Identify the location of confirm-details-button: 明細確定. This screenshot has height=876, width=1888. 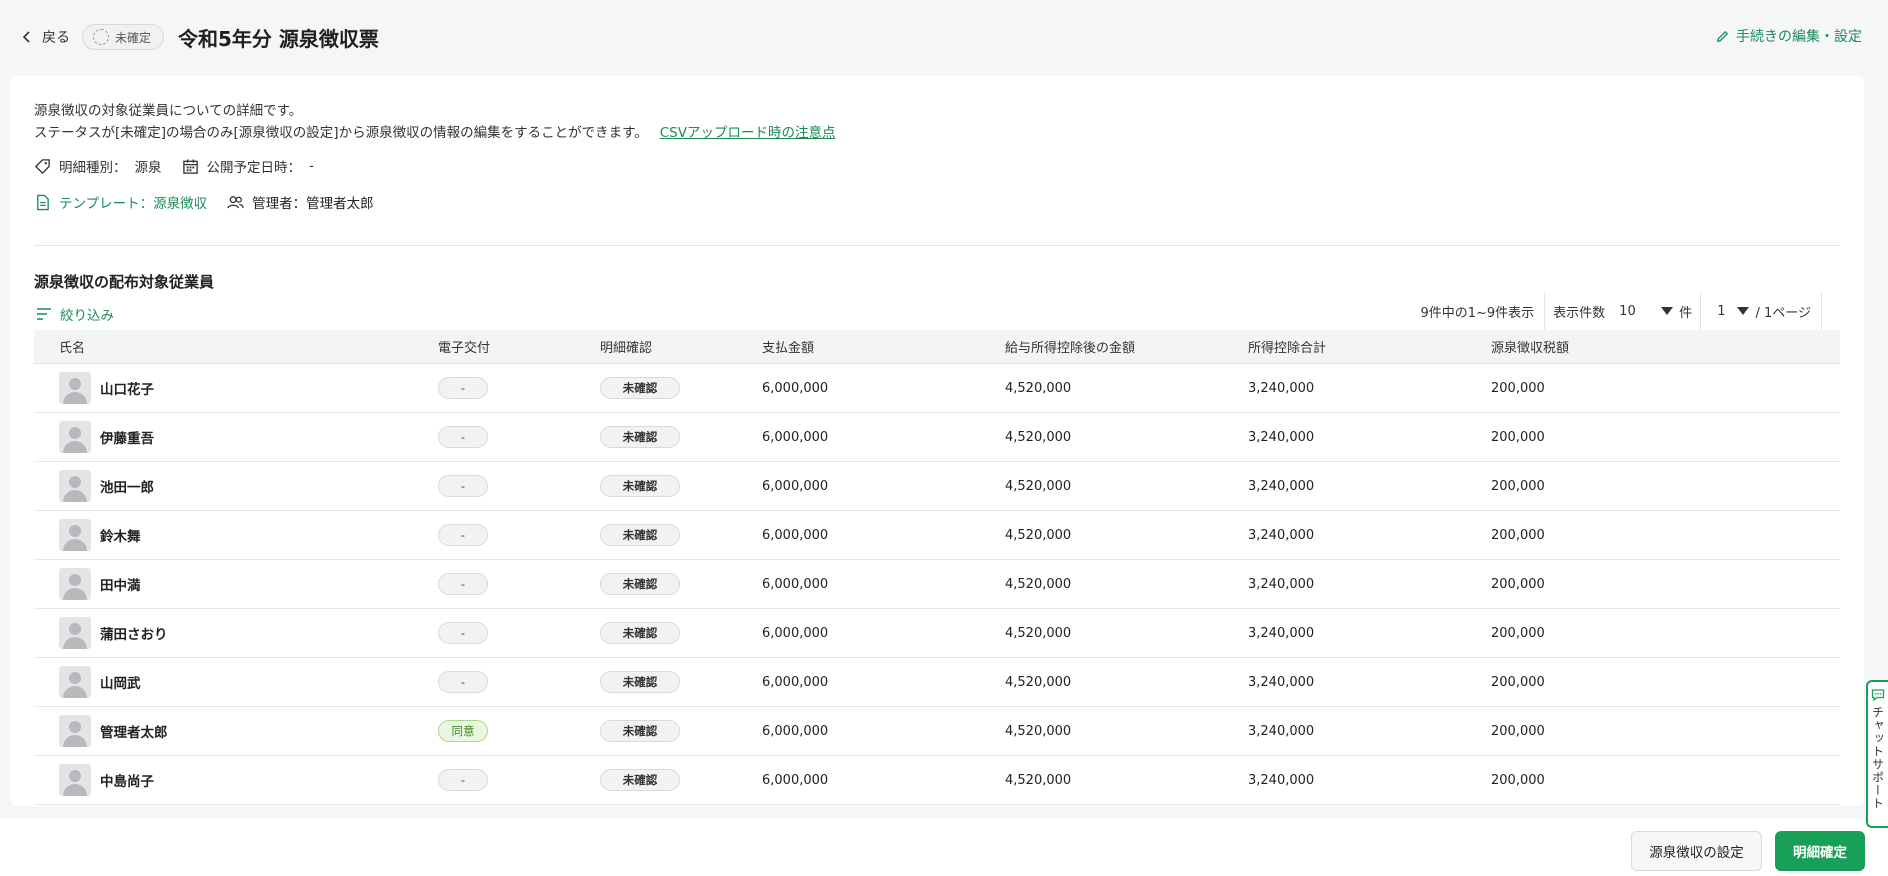
(1820, 851).